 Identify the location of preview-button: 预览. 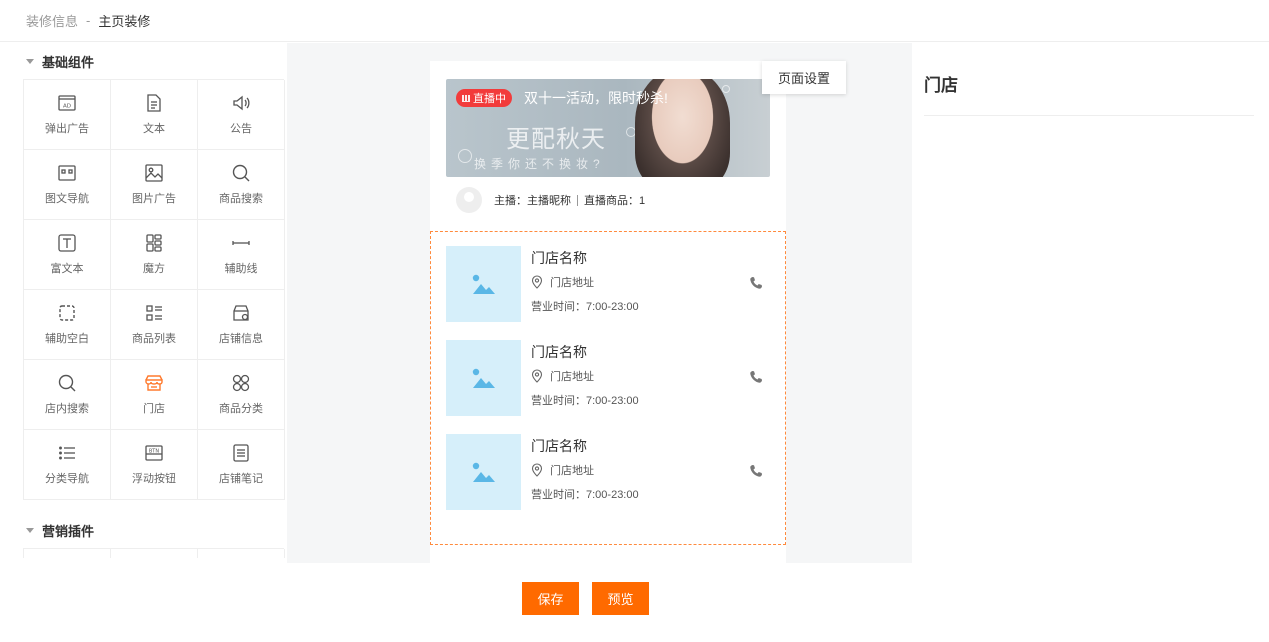
(620, 598).